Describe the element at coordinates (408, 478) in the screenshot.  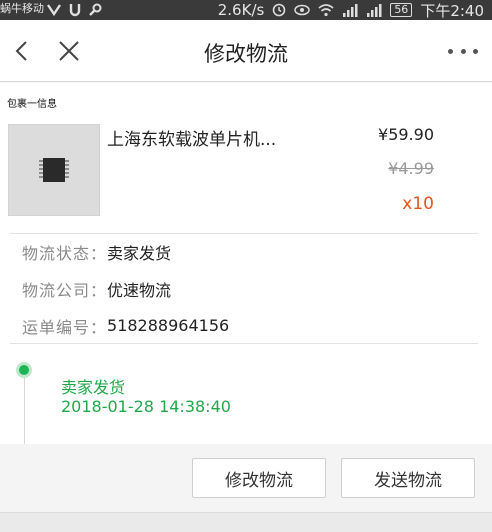
I see `send-logistics-button: 发送物流` at that location.